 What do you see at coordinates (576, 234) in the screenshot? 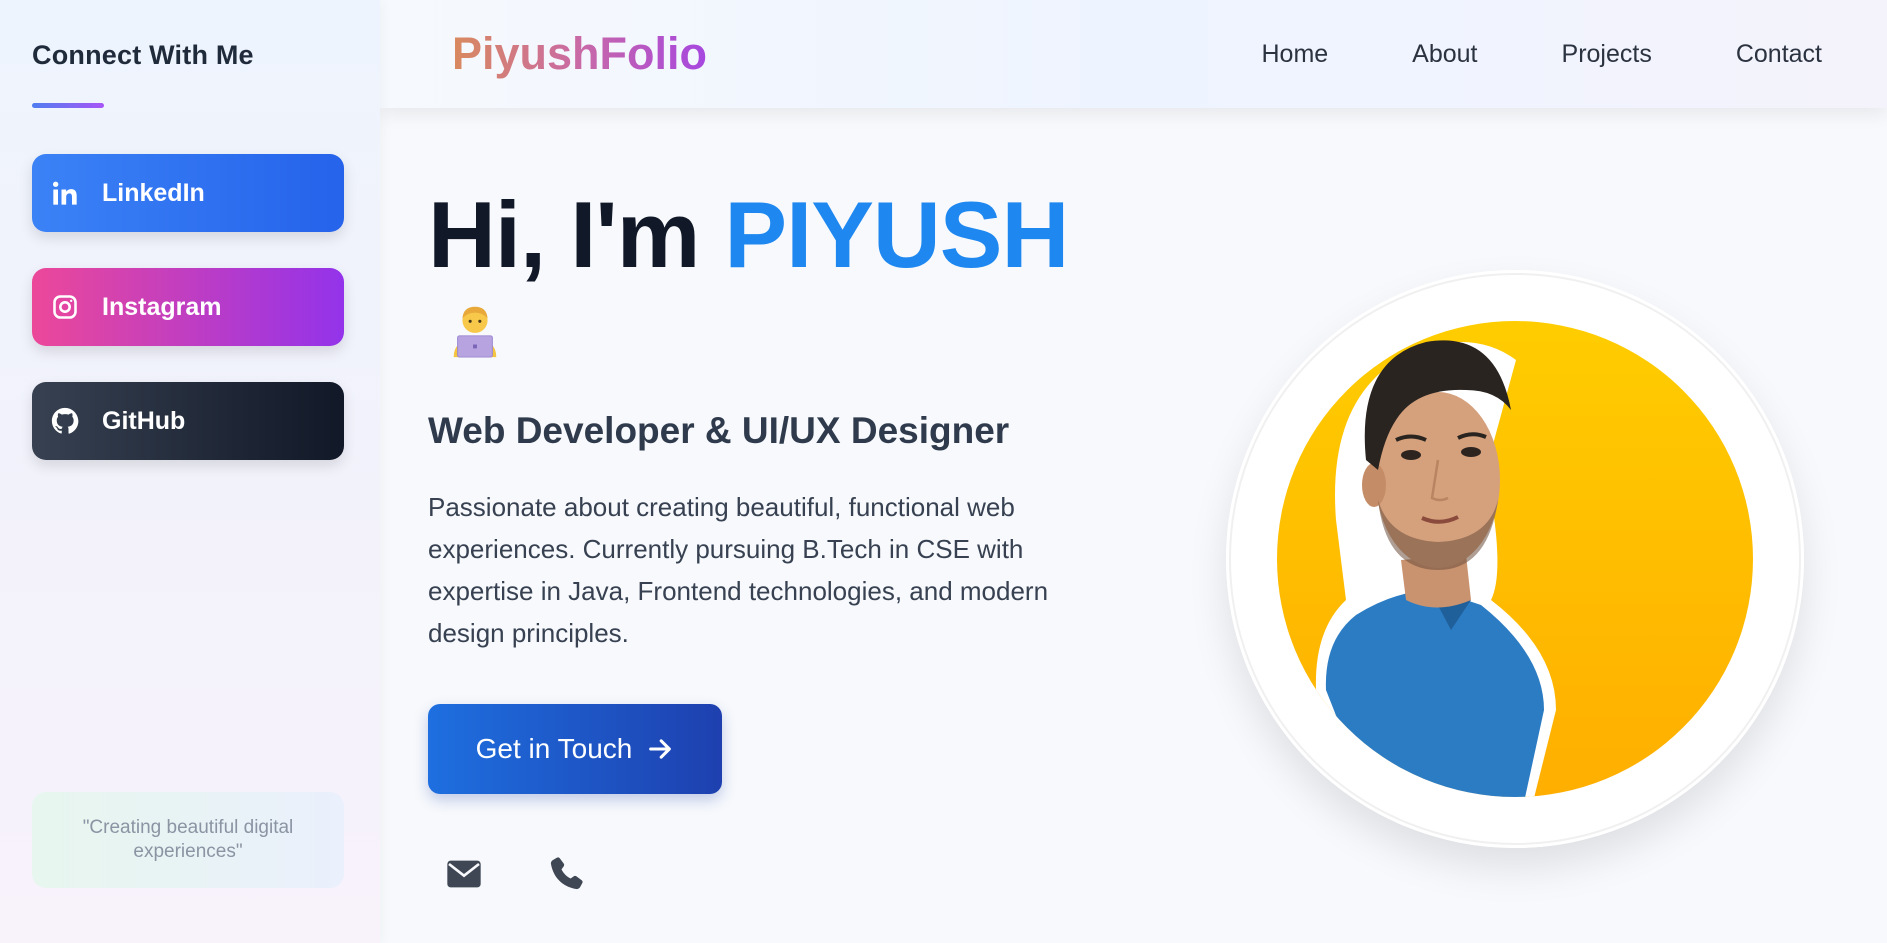
I see `greeting-prefix: Hi, I'm` at bounding box center [576, 234].